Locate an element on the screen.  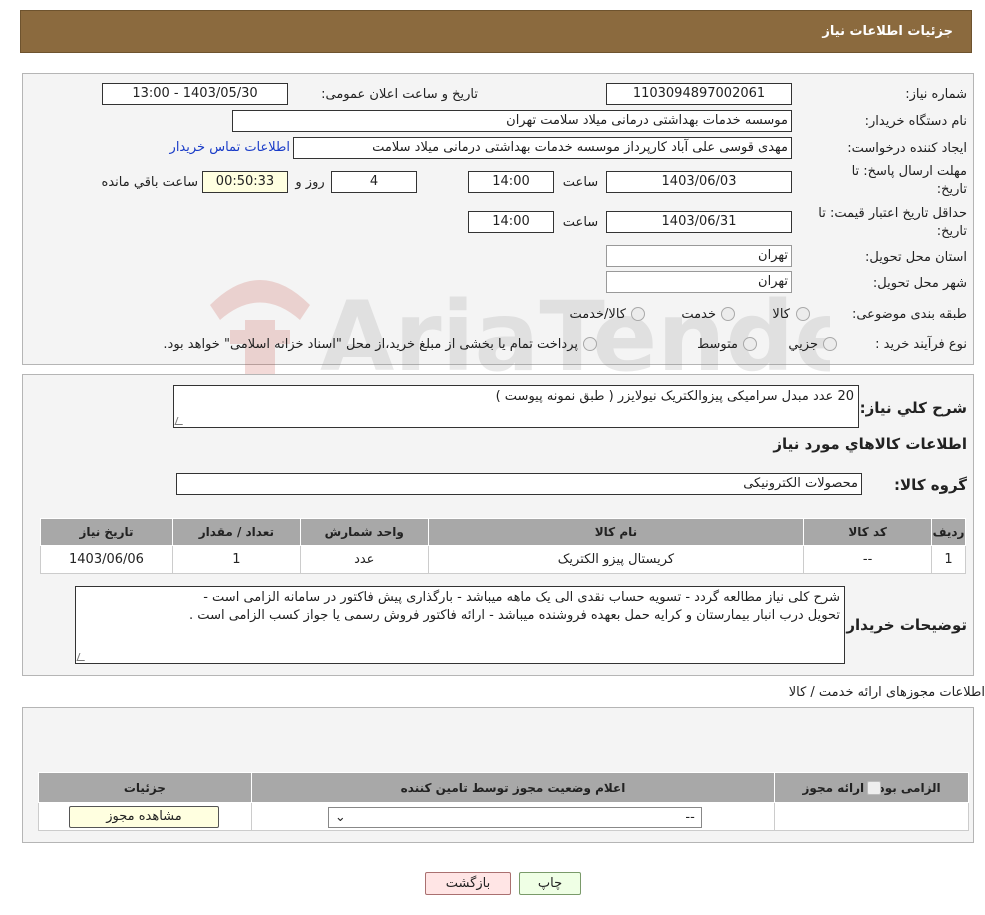
col-header-date: تاریخ نیاز is located at coordinates (106, 532).